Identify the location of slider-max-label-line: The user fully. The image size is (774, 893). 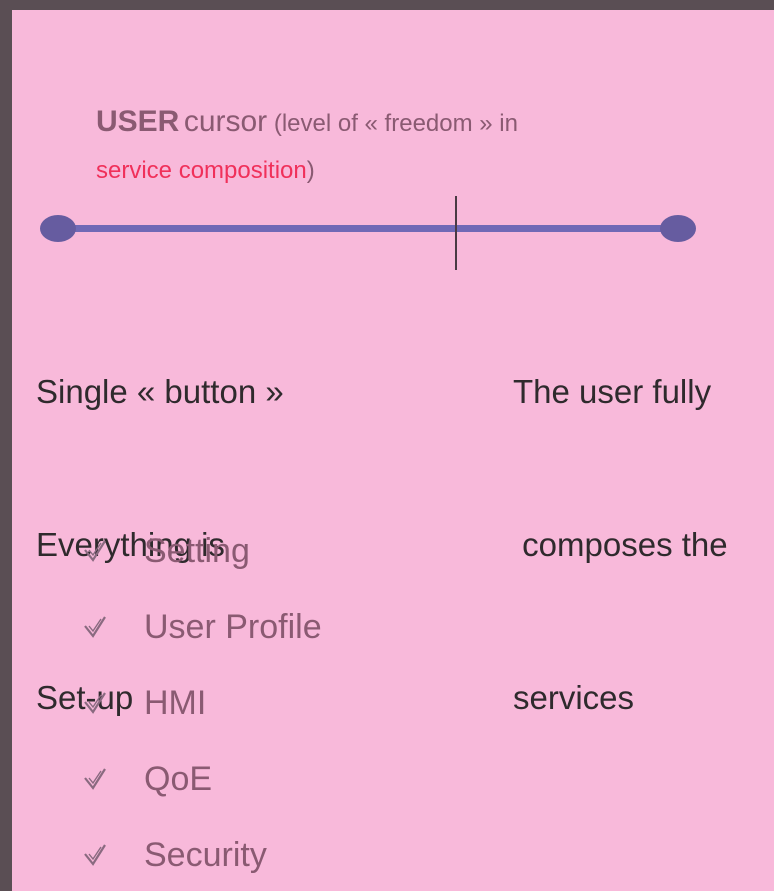
(612, 391).